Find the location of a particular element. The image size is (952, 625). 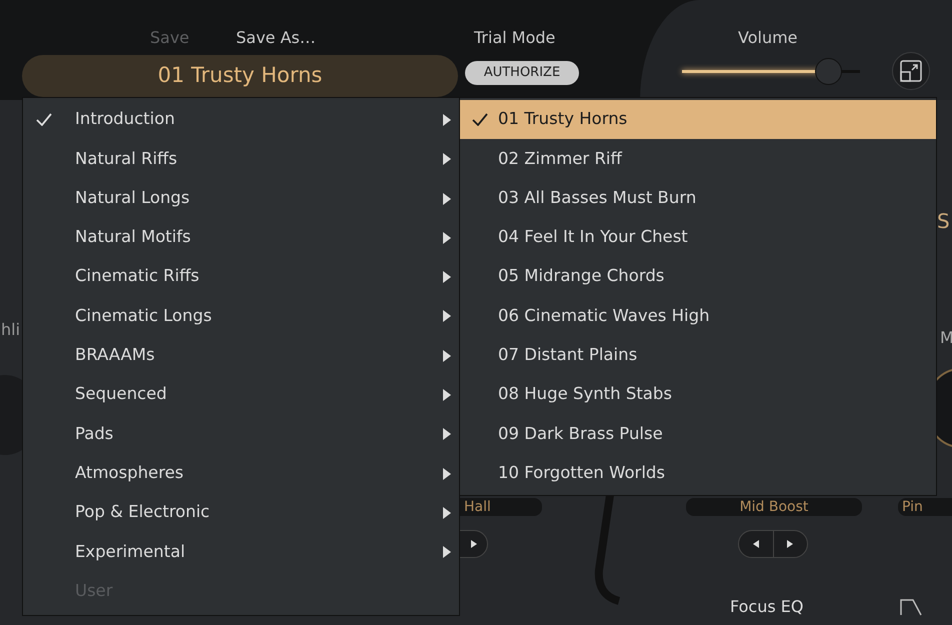

section-title: Focus EQ is located at coordinates (767, 607).